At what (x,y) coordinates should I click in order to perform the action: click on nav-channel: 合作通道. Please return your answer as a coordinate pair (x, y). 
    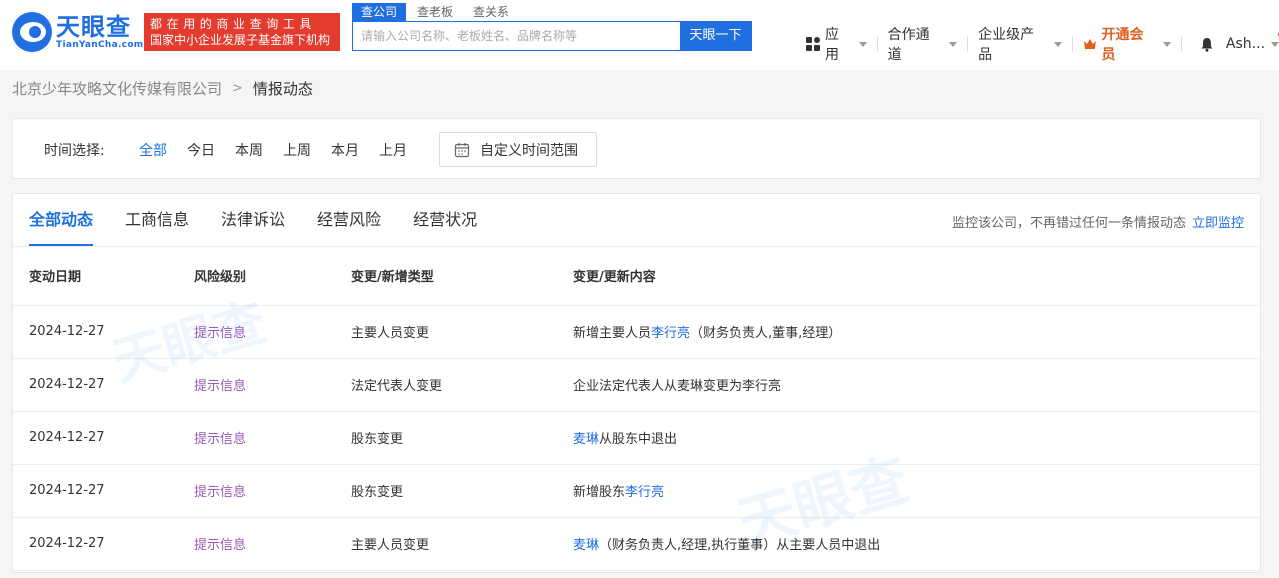
    Looking at the image, I should click on (923, 44).